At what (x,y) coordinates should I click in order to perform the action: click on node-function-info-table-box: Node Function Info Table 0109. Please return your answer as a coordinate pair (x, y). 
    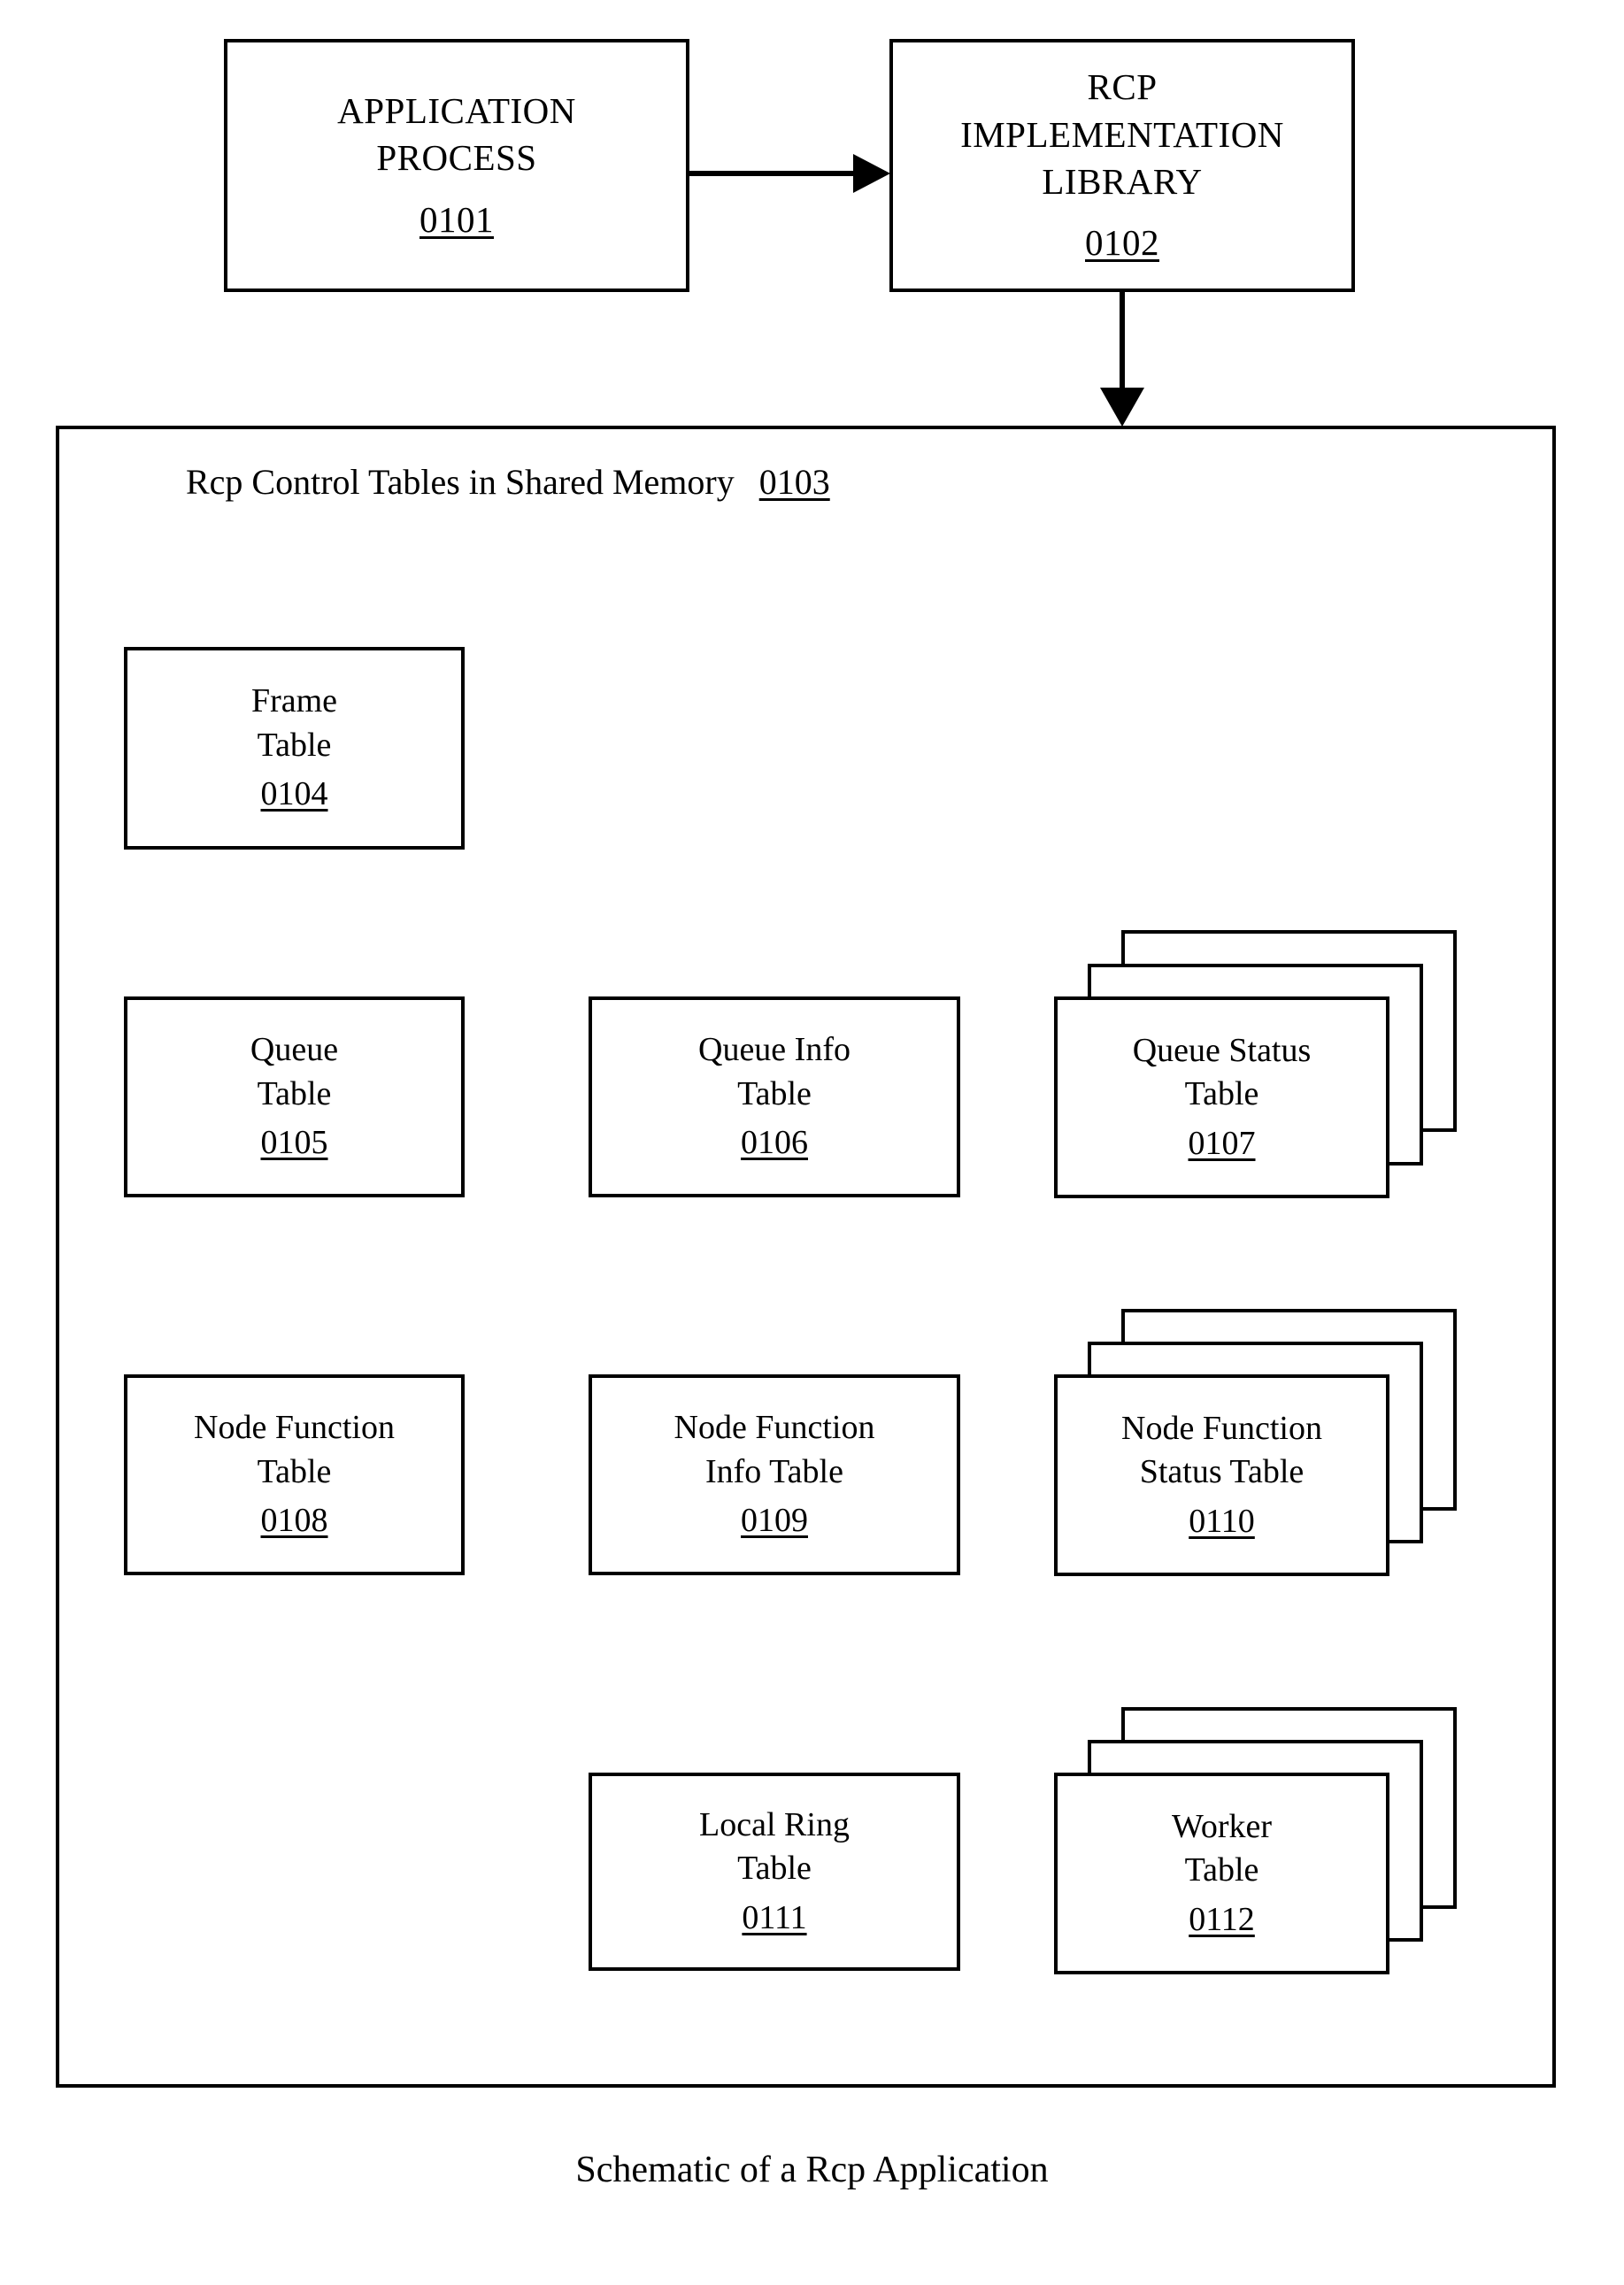
    Looking at the image, I should click on (775, 1474).